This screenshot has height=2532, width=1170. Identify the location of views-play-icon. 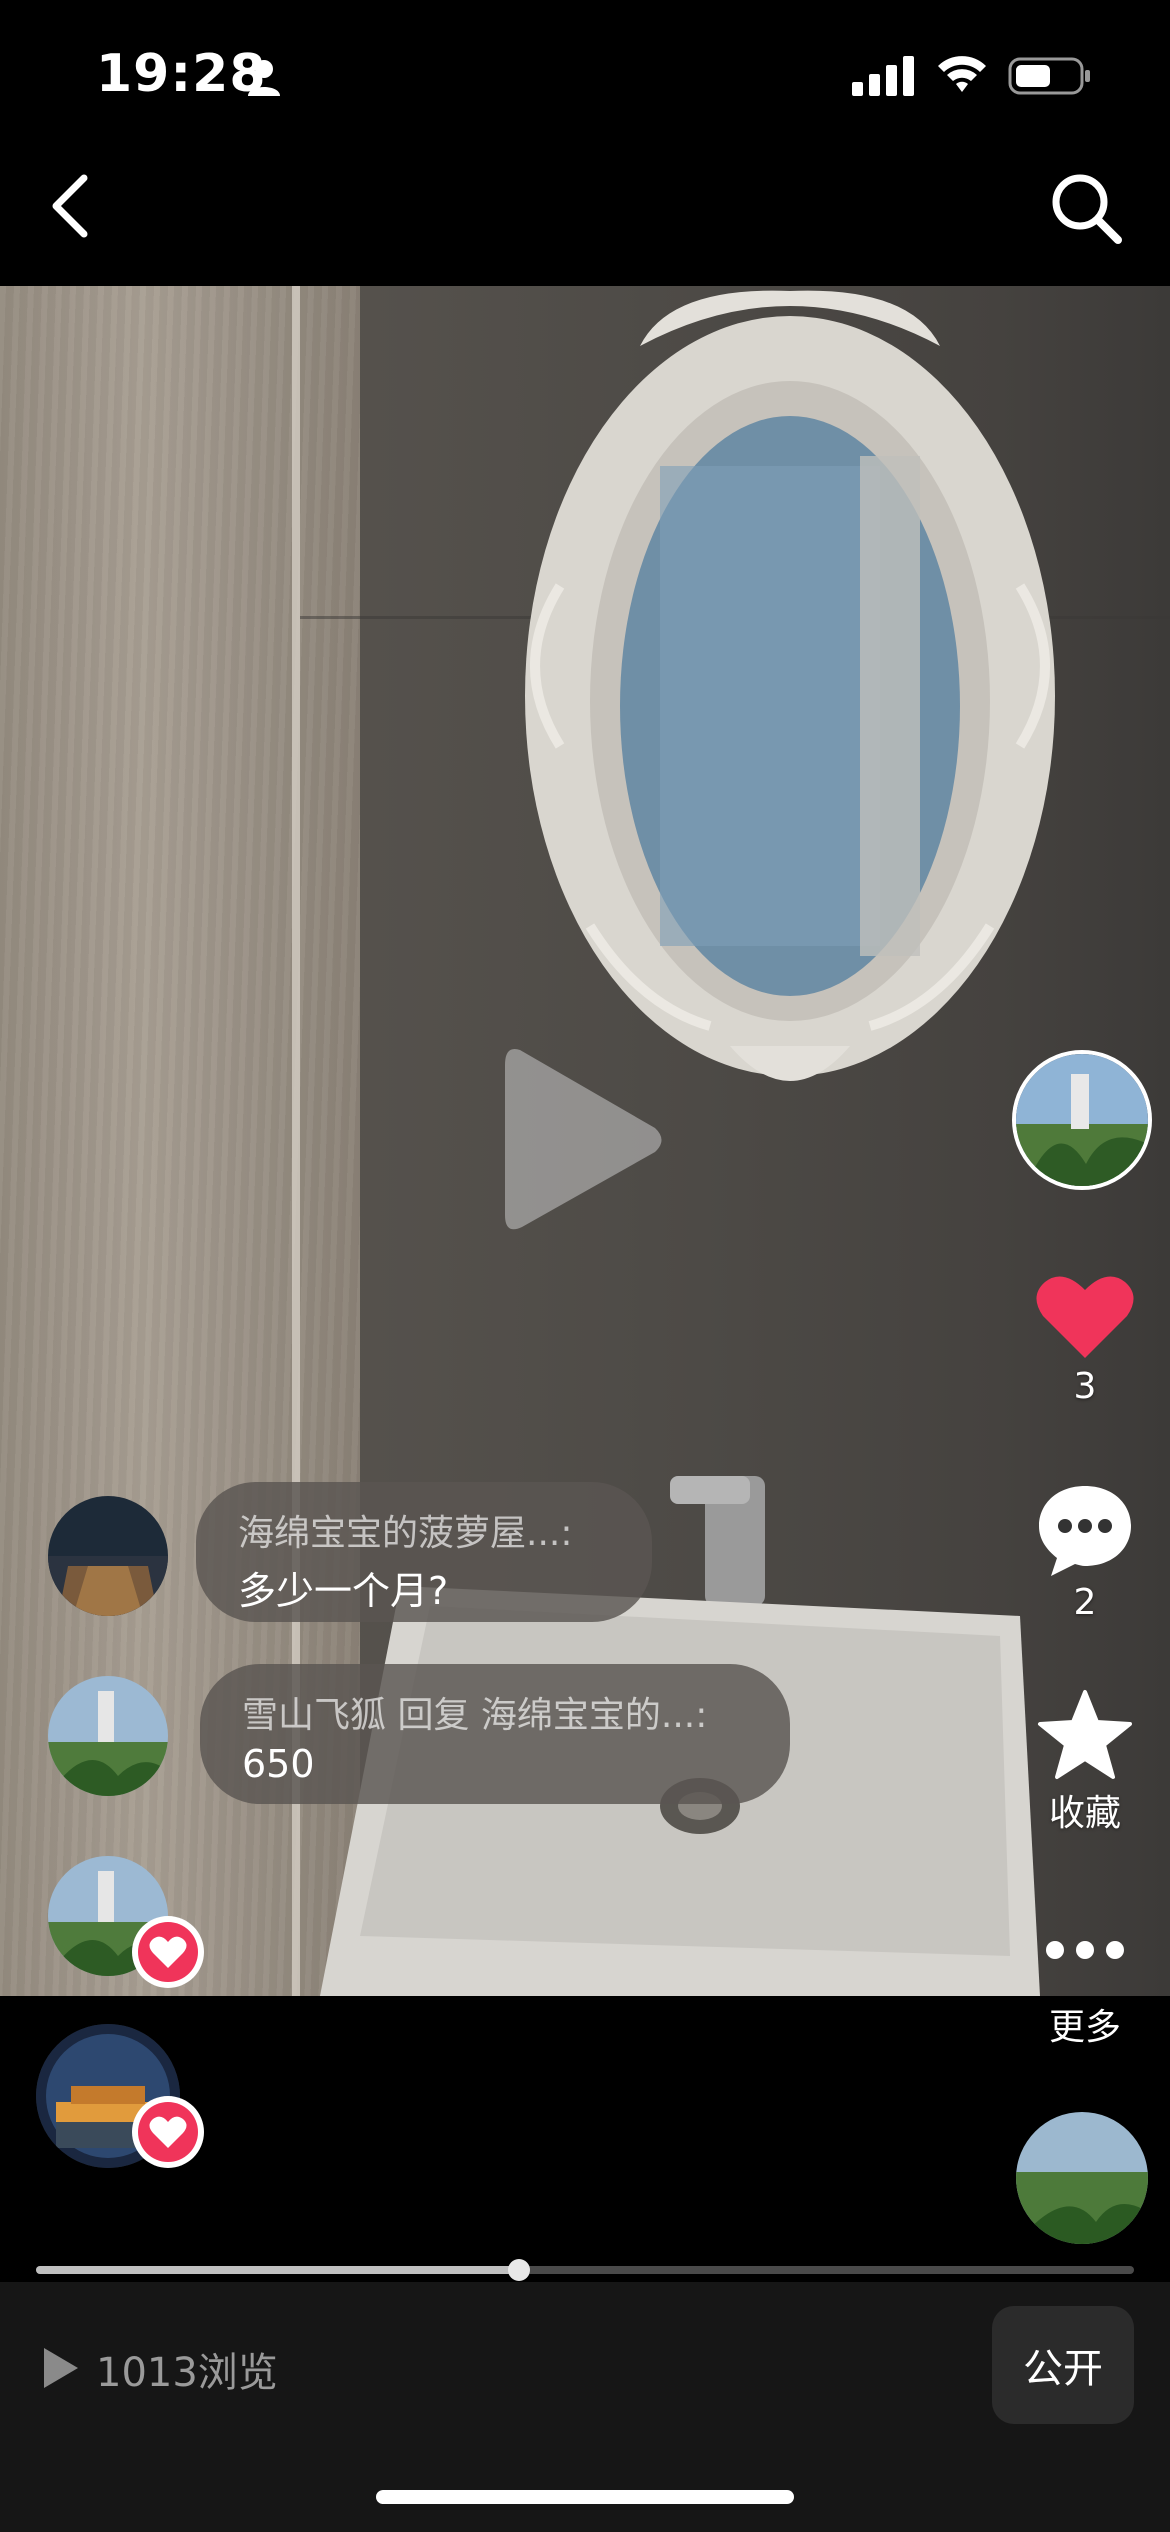
(61, 2368).